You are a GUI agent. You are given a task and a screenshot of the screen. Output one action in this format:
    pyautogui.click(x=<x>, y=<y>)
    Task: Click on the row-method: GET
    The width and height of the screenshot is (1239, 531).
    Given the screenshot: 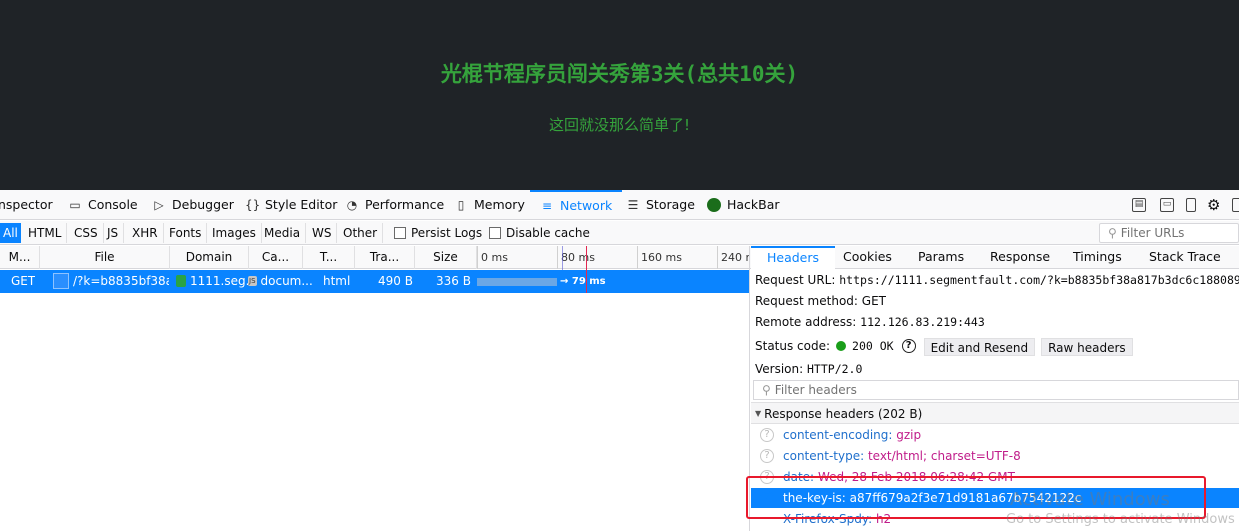 What is the action you would take?
    pyautogui.click(x=23, y=281)
    